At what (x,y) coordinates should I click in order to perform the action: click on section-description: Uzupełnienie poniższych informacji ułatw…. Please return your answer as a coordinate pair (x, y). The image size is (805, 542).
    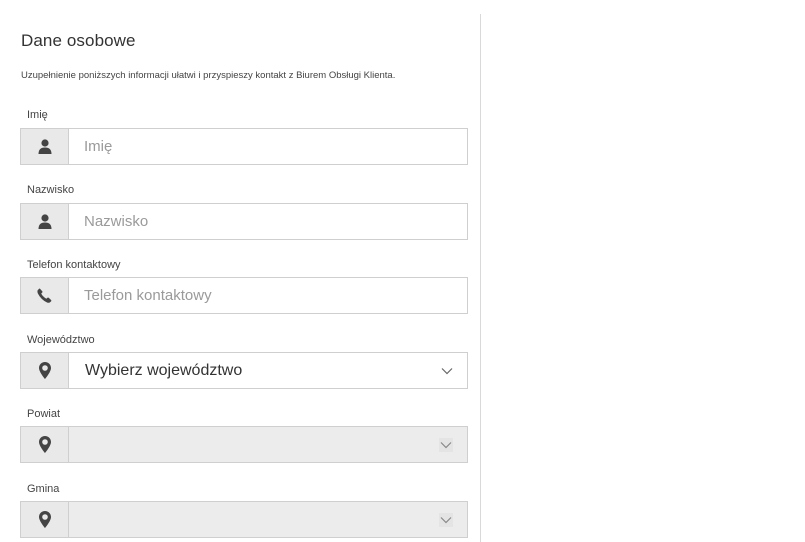
    Looking at the image, I should click on (208, 75).